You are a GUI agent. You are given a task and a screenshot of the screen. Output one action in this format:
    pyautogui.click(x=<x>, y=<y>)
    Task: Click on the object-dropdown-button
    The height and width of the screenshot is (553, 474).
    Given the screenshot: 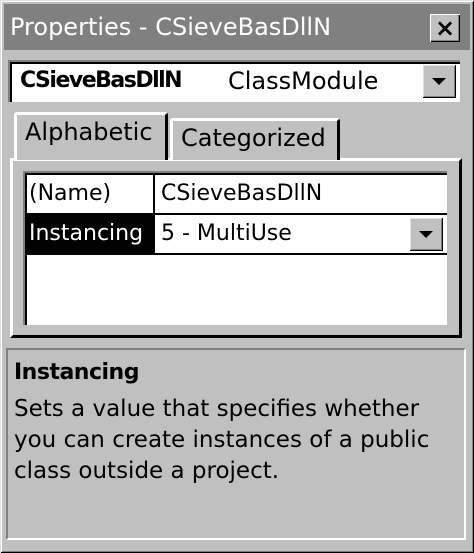 What is the action you would take?
    pyautogui.click(x=439, y=81)
    